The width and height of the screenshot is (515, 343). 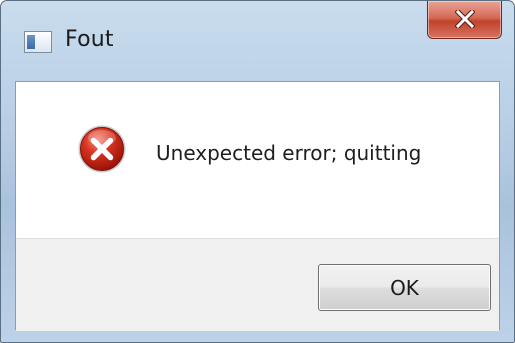 I want to click on error-icon, so click(x=102, y=149).